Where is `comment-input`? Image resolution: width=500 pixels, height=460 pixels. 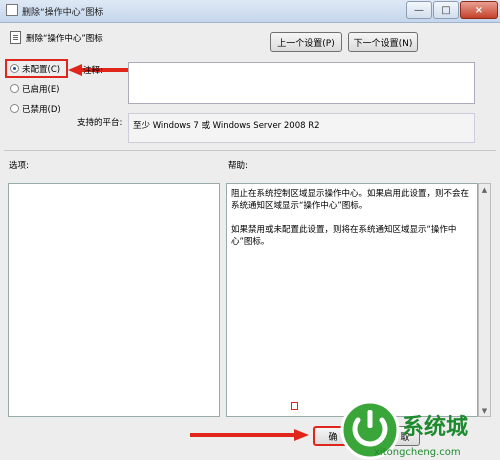 comment-input is located at coordinates (301, 83).